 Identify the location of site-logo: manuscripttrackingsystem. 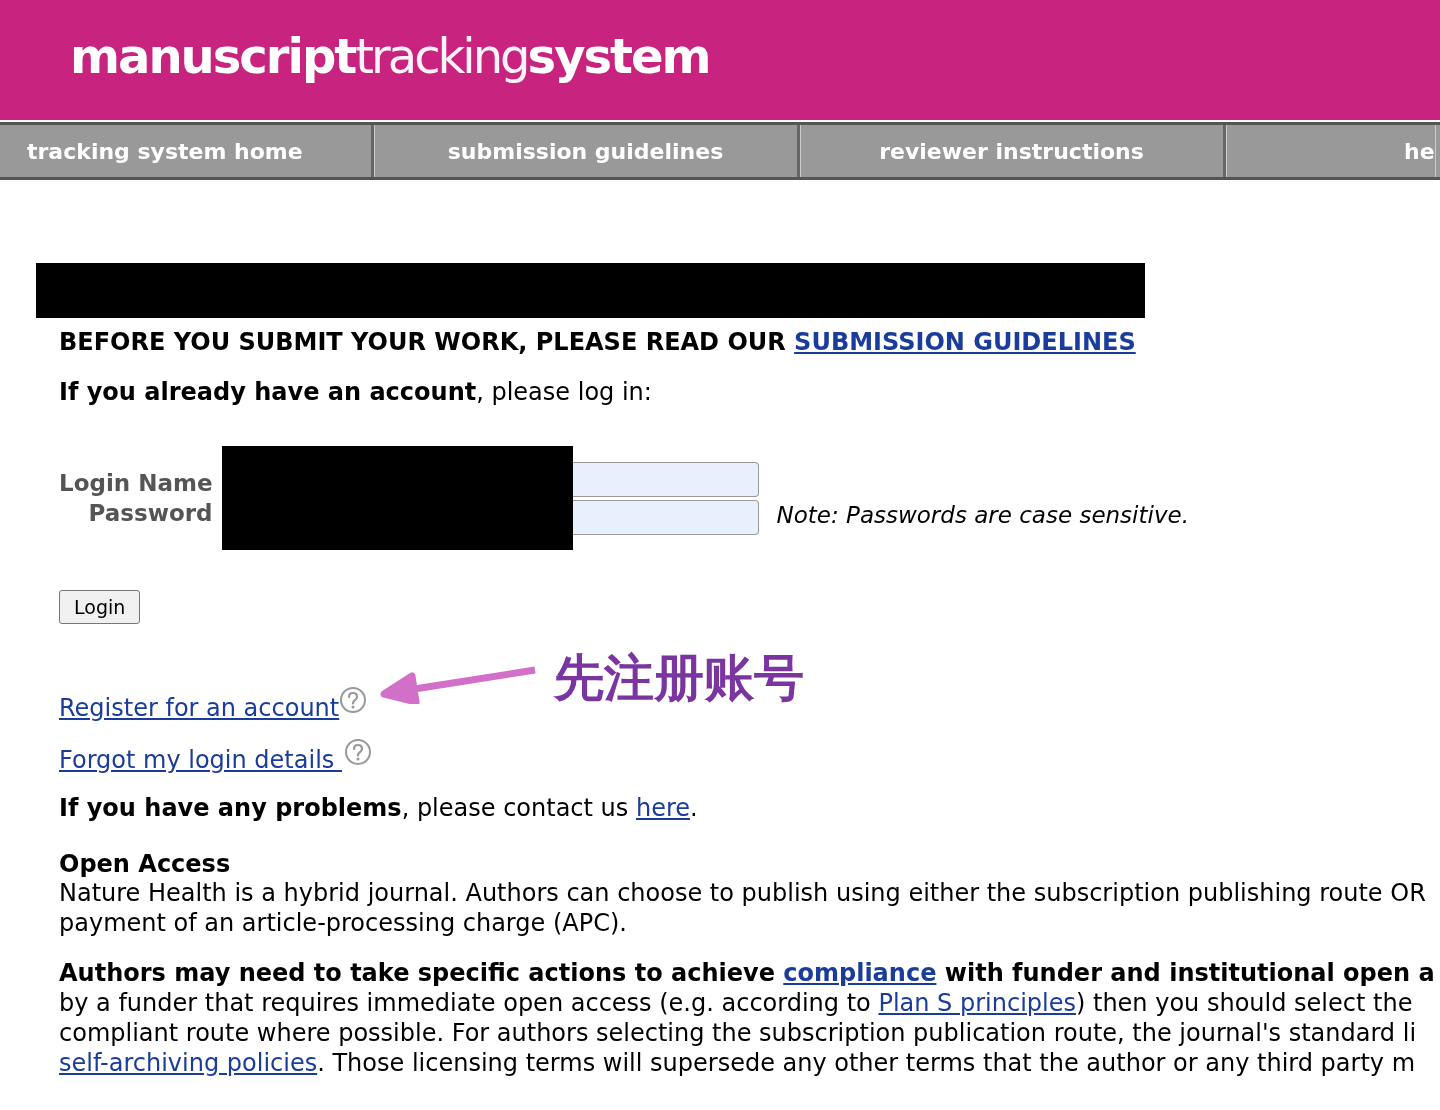
(390, 57).